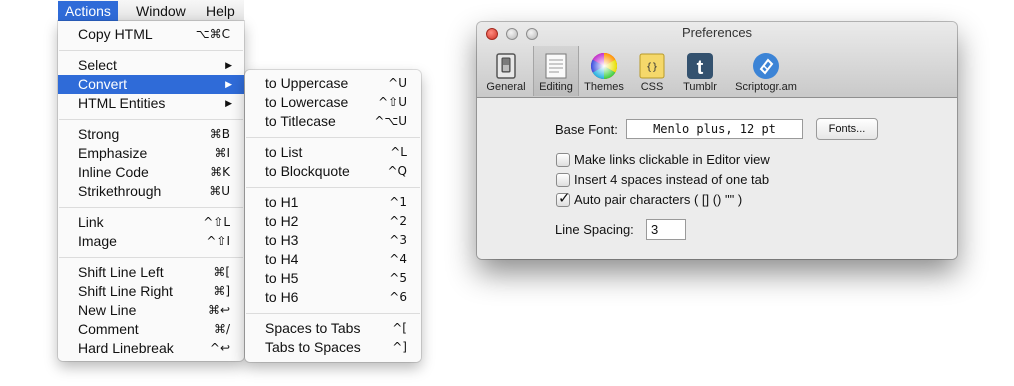 The image size is (1014, 386). I want to click on tab-label: Tumblr, so click(700, 87).